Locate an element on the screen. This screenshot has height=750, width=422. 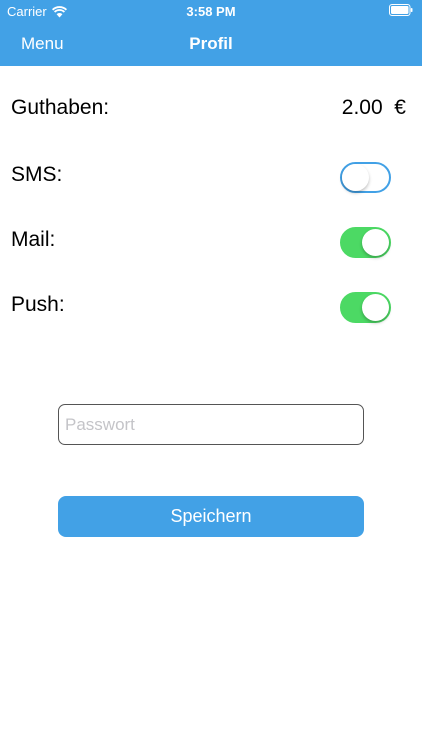
push-toggle is located at coordinates (365, 307).